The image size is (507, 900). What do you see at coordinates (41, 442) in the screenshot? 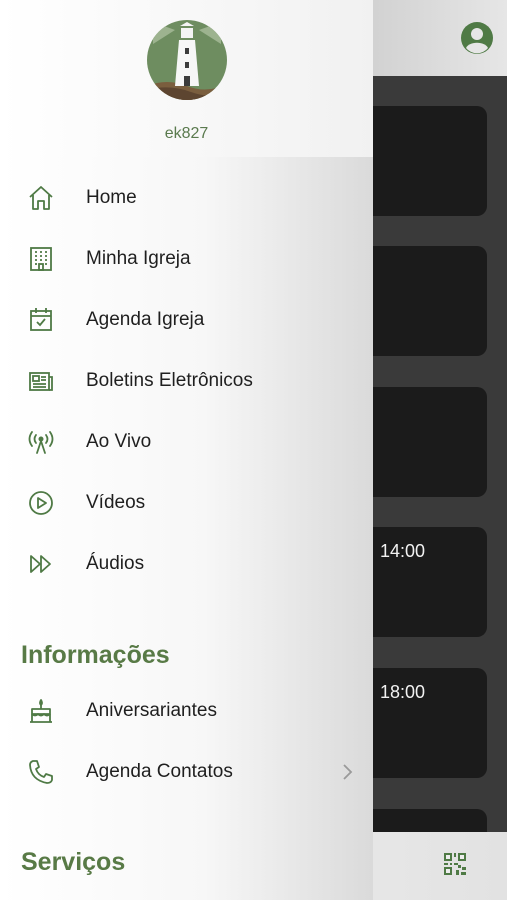
I see `broadcast-icon` at bounding box center [41, 442].